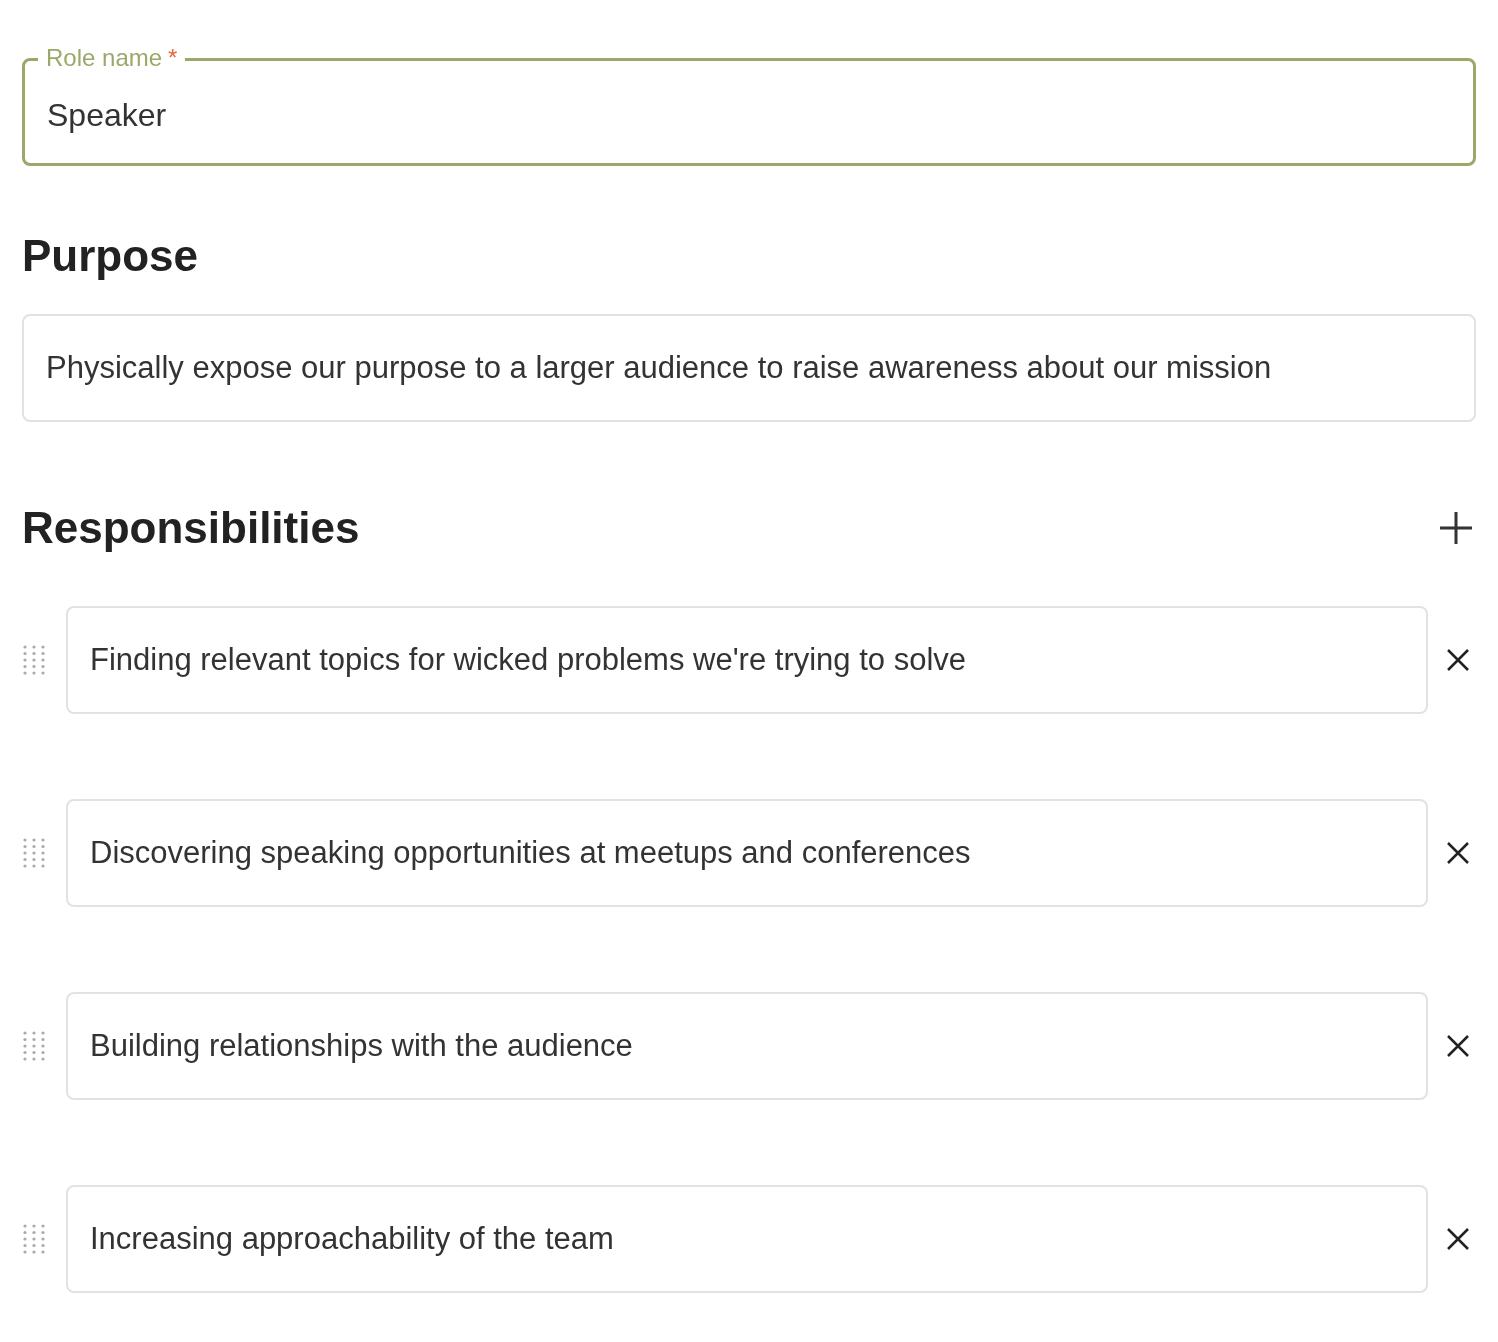  What do you see at coordinates (1456, 528) in the screenshot?
I see `add-icon` at bounding box center [1456, 528].